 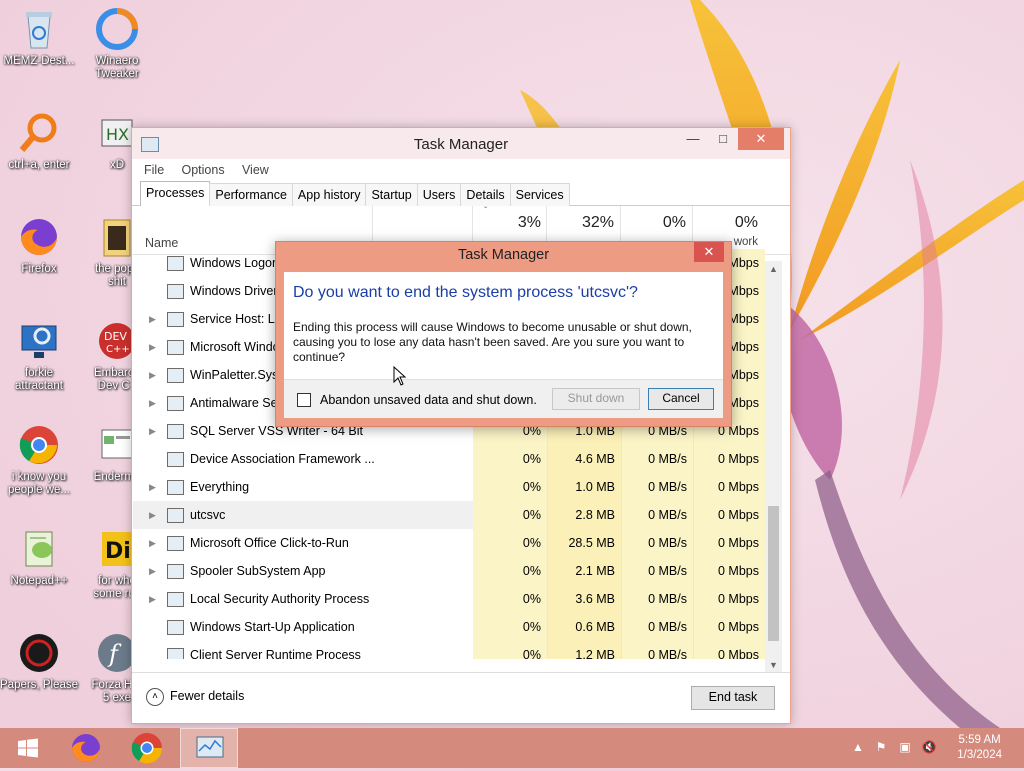 I want to click on column-disk-pct: 0%, so click(x=654, y=223).